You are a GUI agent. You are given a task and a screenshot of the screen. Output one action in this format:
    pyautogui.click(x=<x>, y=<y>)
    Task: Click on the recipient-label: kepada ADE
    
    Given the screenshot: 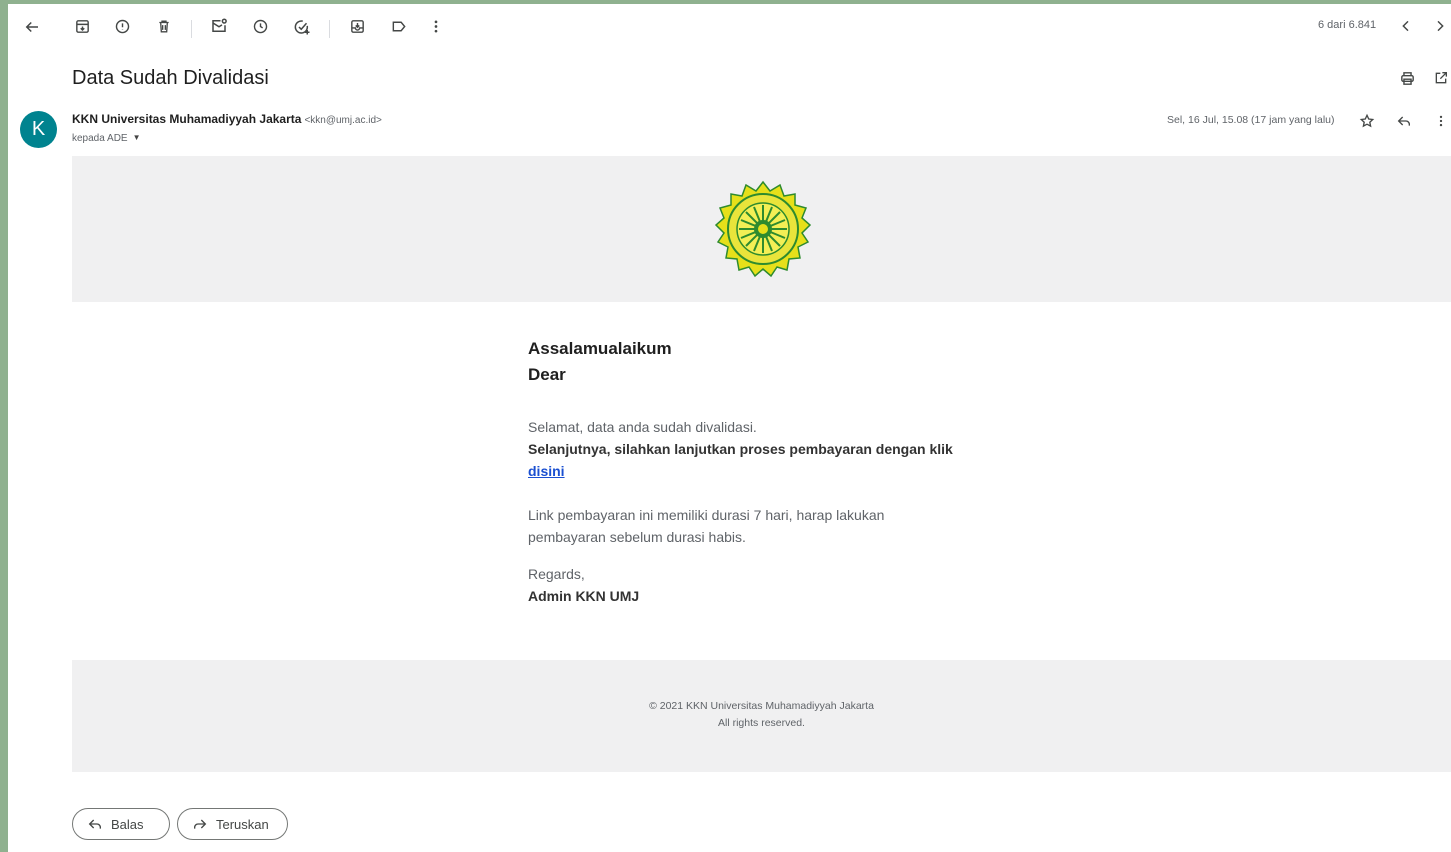 What is the action you would take?
    pyautogui.click(x=100, y=138)
    